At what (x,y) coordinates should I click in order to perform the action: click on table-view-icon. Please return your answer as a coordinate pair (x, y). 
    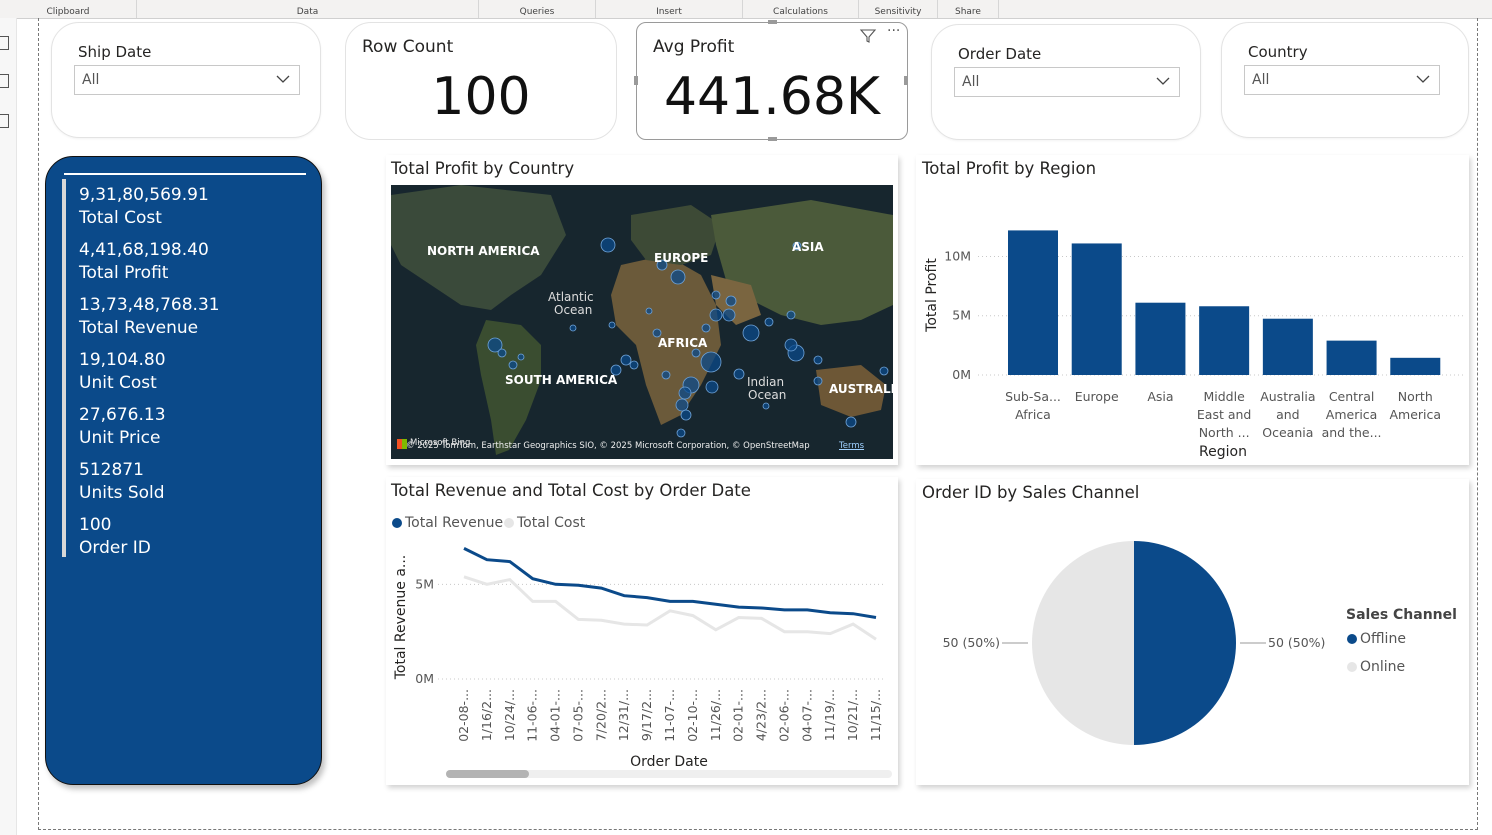
    Looking at the image, I should click on (4, 81).